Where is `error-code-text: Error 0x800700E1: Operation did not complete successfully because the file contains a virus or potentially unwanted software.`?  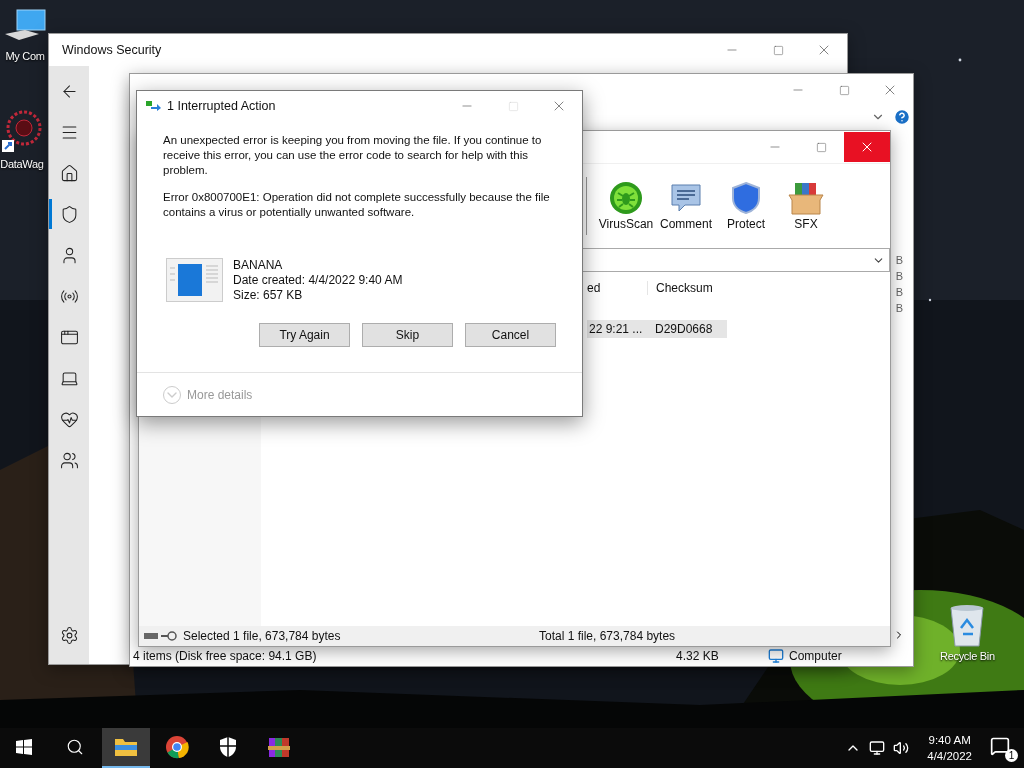 error-code-text: Error 0x800700E1: Operation did not complete successfully because the file contains a virus or potentially unwanted software. is located at coordinates (357, 205).